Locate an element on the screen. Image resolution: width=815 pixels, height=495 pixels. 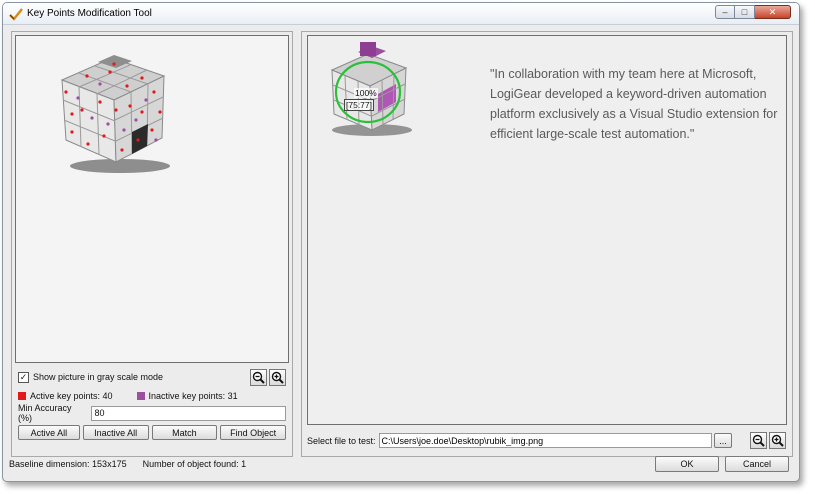
zoom-in-button is located at coordinates (277, 377).